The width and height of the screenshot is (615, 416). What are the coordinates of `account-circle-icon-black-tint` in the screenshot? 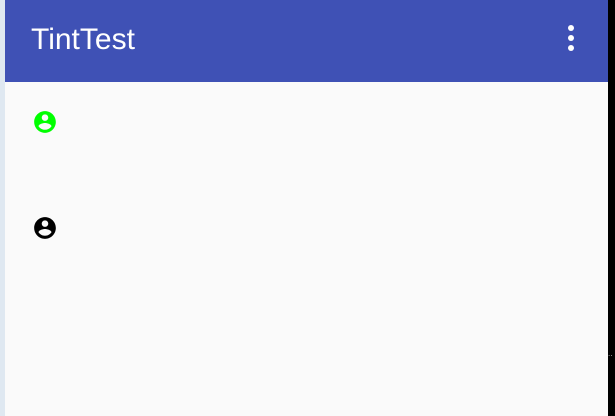 It's located at (45, 228).